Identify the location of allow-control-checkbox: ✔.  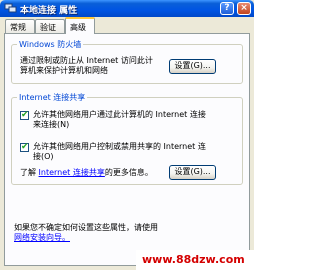
(24, 147).